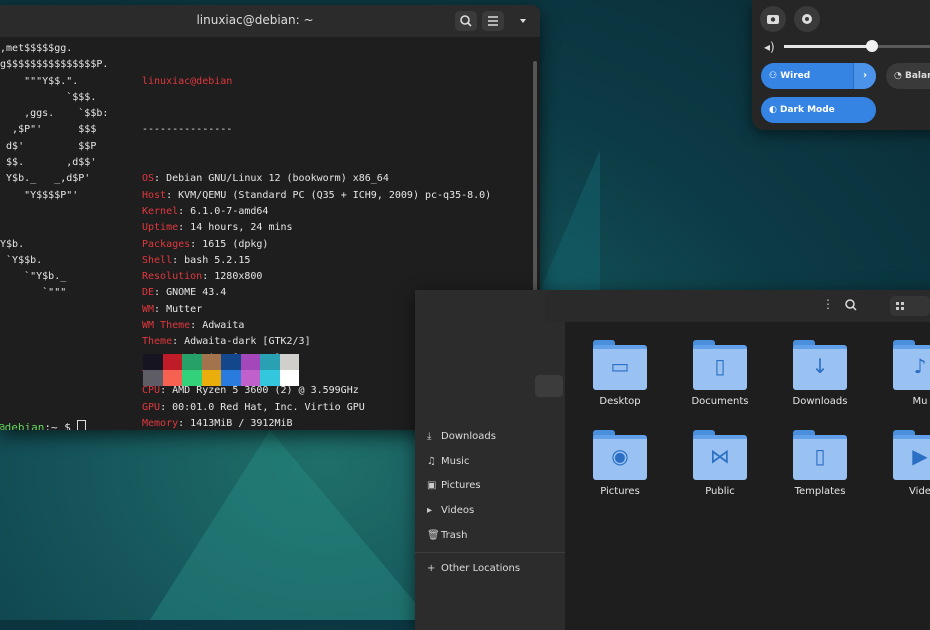 This screenshot has height=630, width=930. I want to click on folder-item: ▯ Templates, so click(820, 463).